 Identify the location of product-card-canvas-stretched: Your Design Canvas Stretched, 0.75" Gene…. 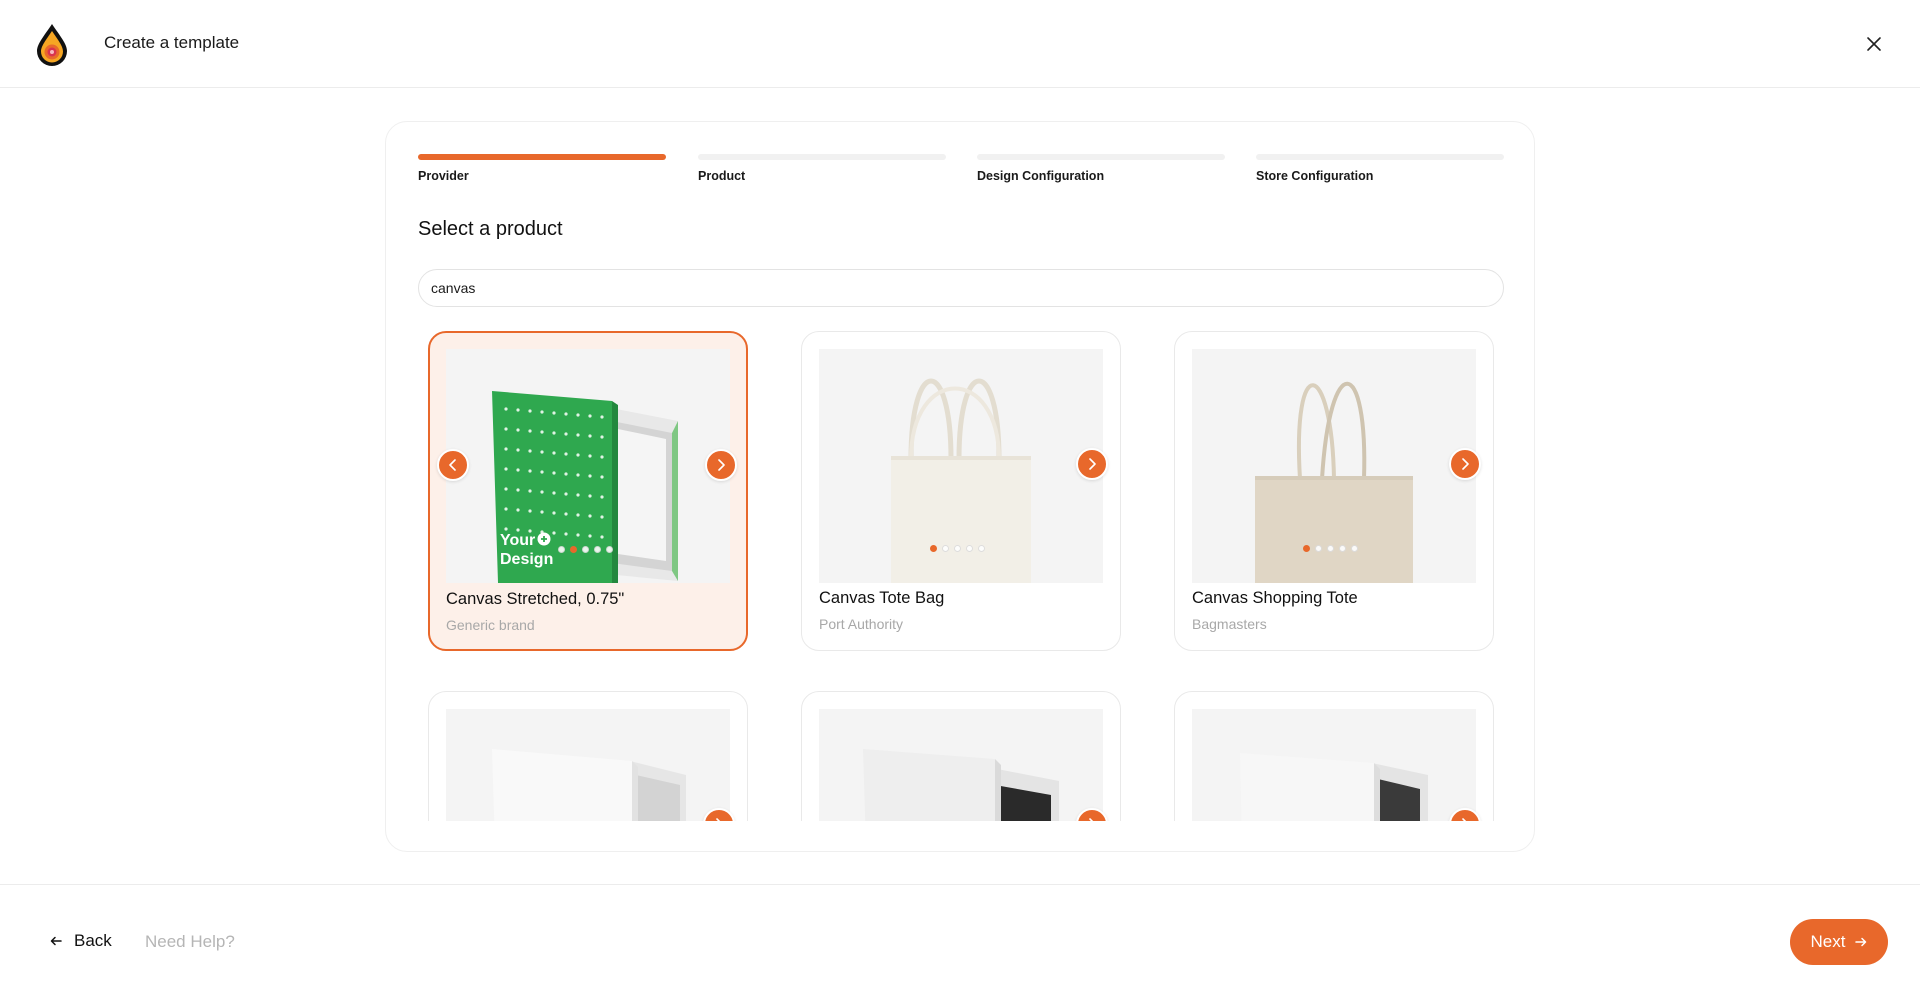
(588, 491).